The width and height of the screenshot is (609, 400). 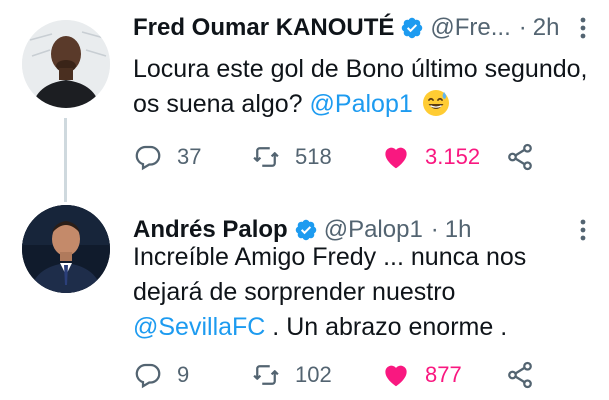 I want to click on like-button: 3.152, so click(x=430, y=157).